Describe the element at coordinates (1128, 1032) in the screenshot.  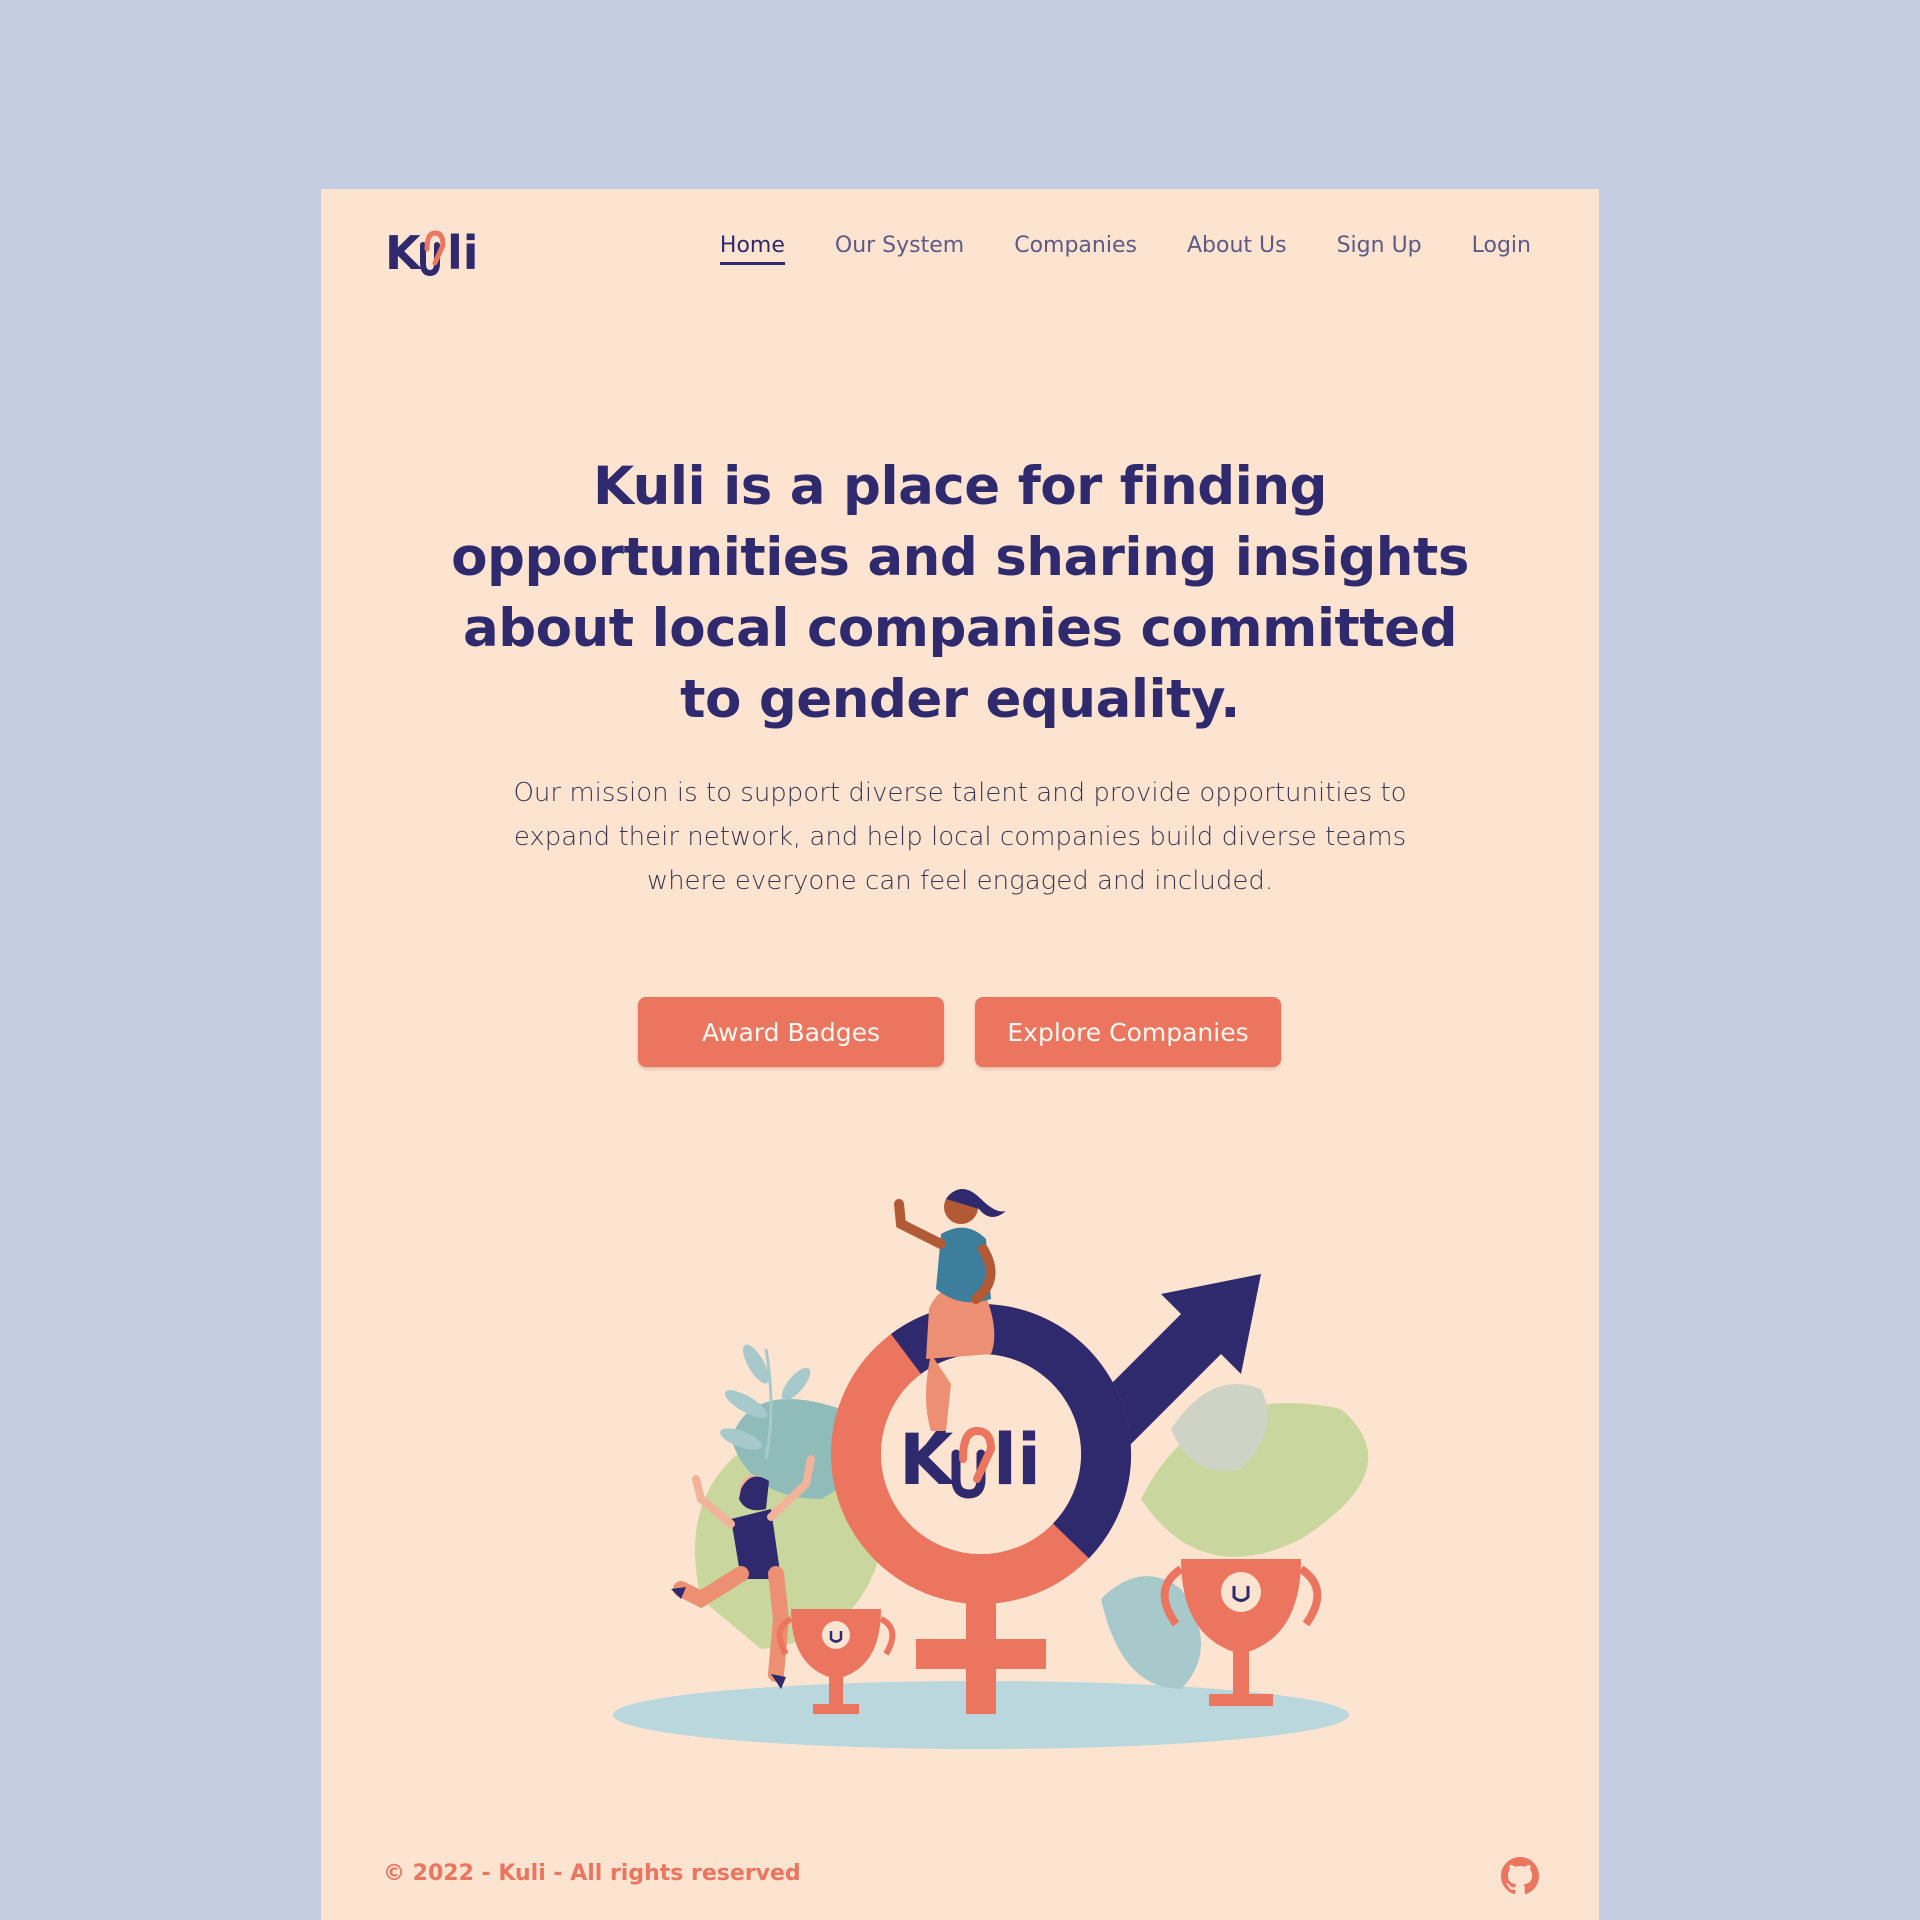
I see `explore-companies-button: Explore Companies` at that location.